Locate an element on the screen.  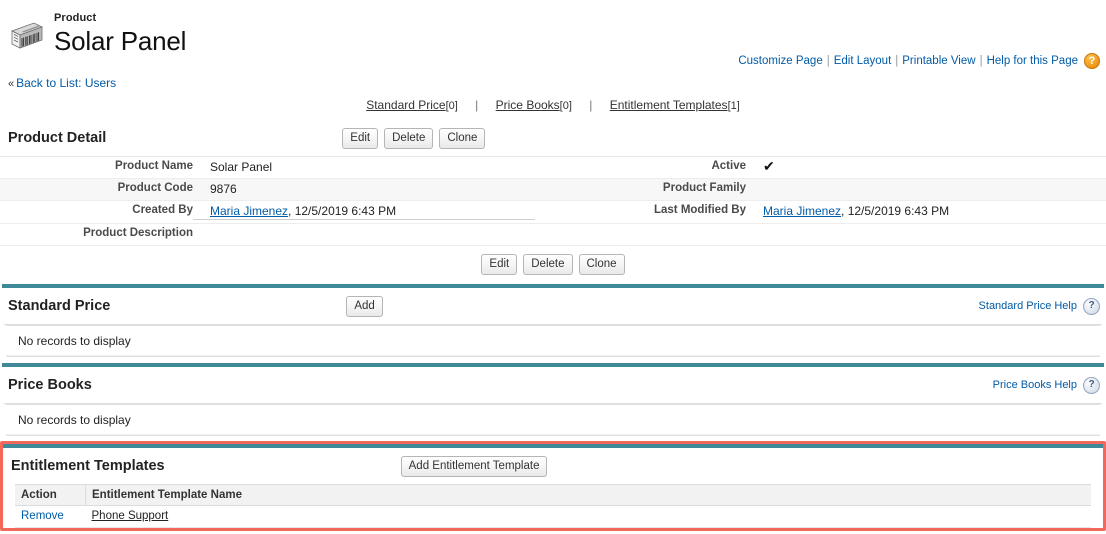
standard-price-actions: Add is located at coordinates (364, 306).